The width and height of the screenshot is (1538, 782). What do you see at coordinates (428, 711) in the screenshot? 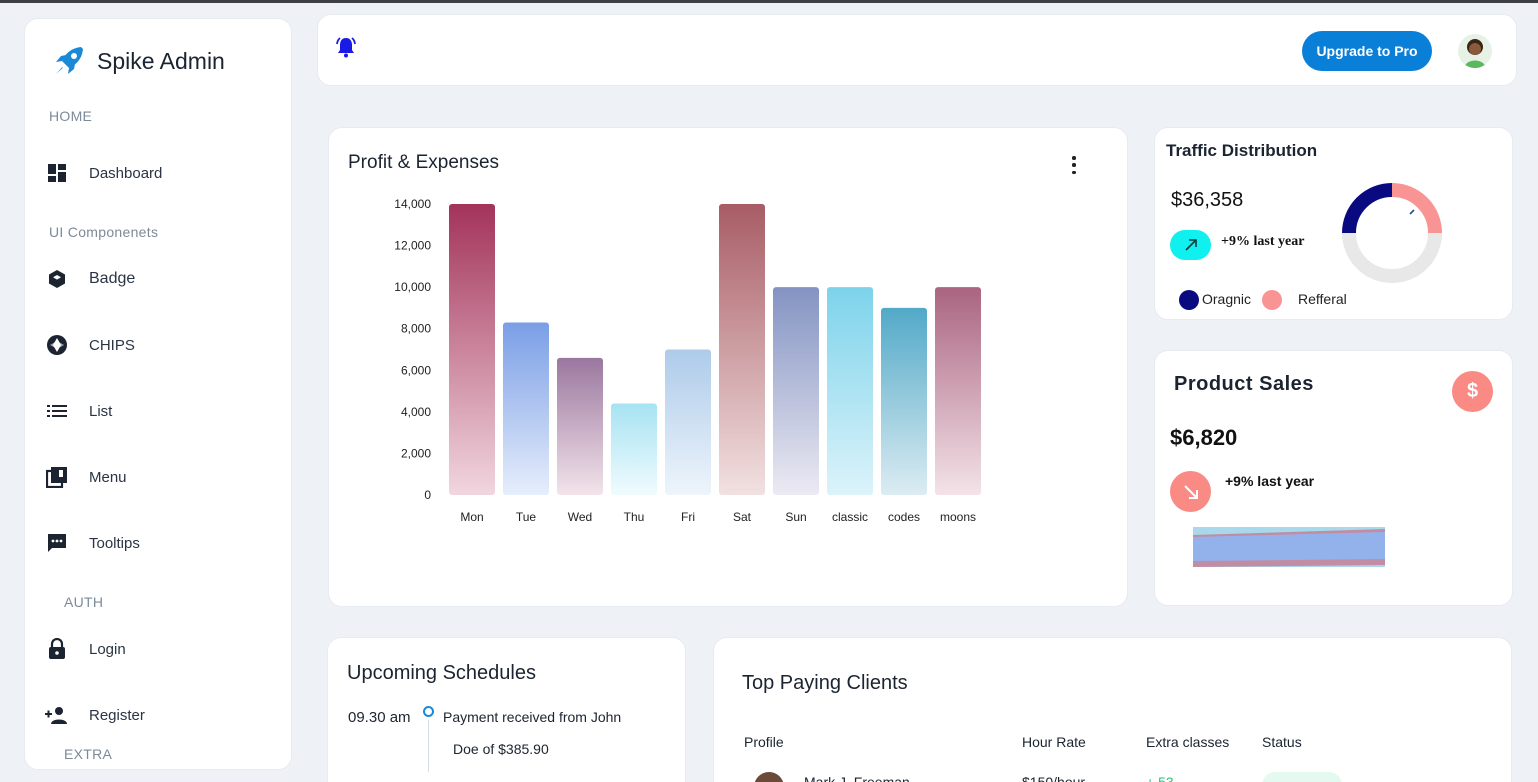
I see `timeline-dot` at bounding box center [428, 711].